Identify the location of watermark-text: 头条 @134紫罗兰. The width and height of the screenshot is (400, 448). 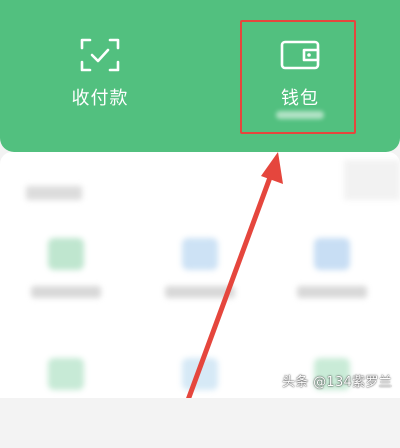
(337, 382).